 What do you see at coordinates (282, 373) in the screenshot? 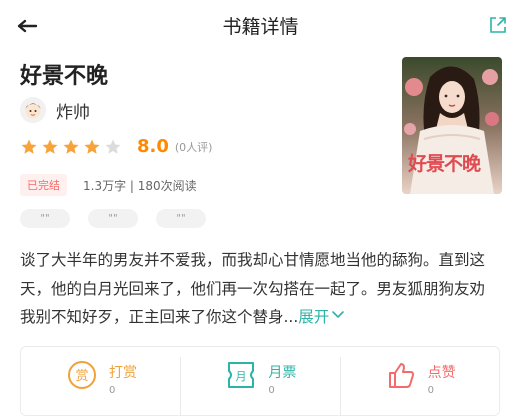
I see `ticket-label: 月票` at bounding box center [282, 373].